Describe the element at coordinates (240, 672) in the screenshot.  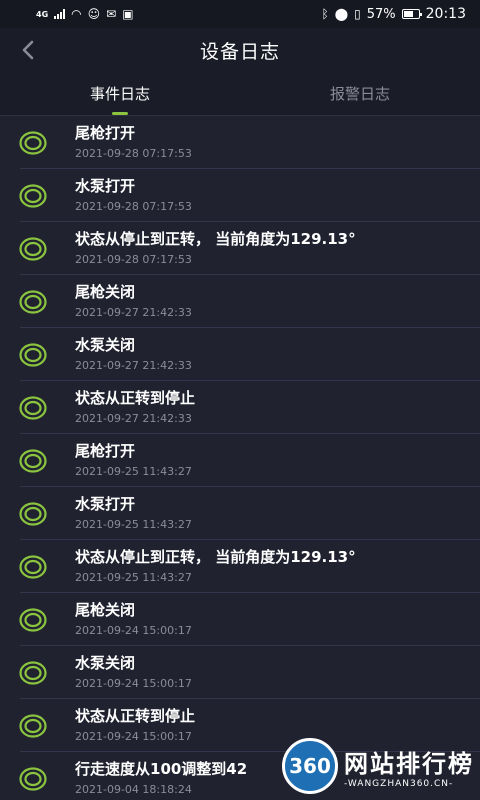
I see `list-item: 水泵关闭 2021-09-24 15:00:17` at that location.